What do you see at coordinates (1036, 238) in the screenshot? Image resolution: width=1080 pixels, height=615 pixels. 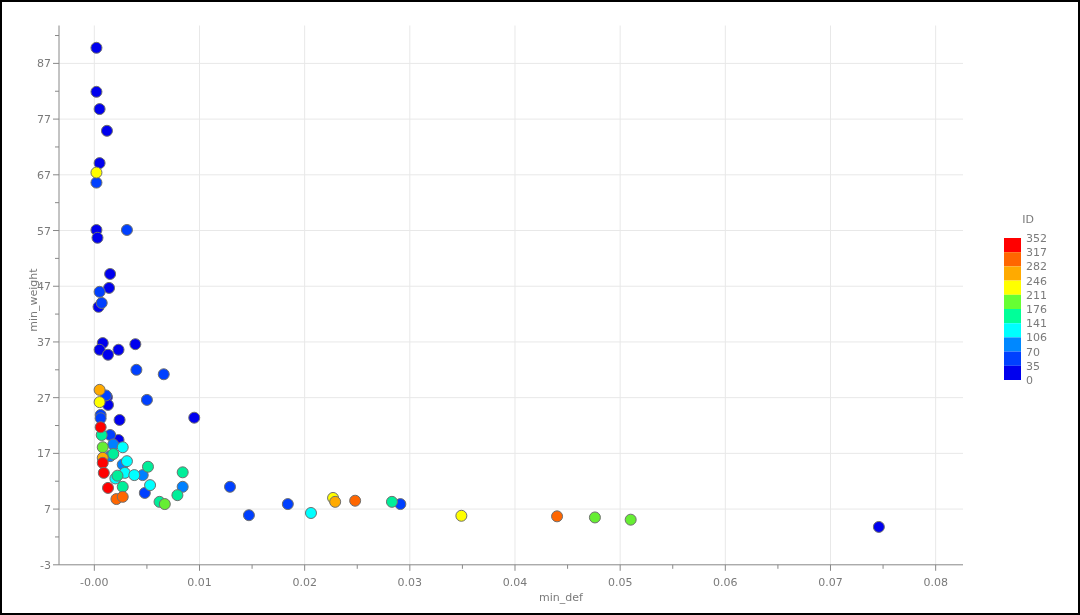 I see `legend-label: 352` at bounding box center [1036, 238].